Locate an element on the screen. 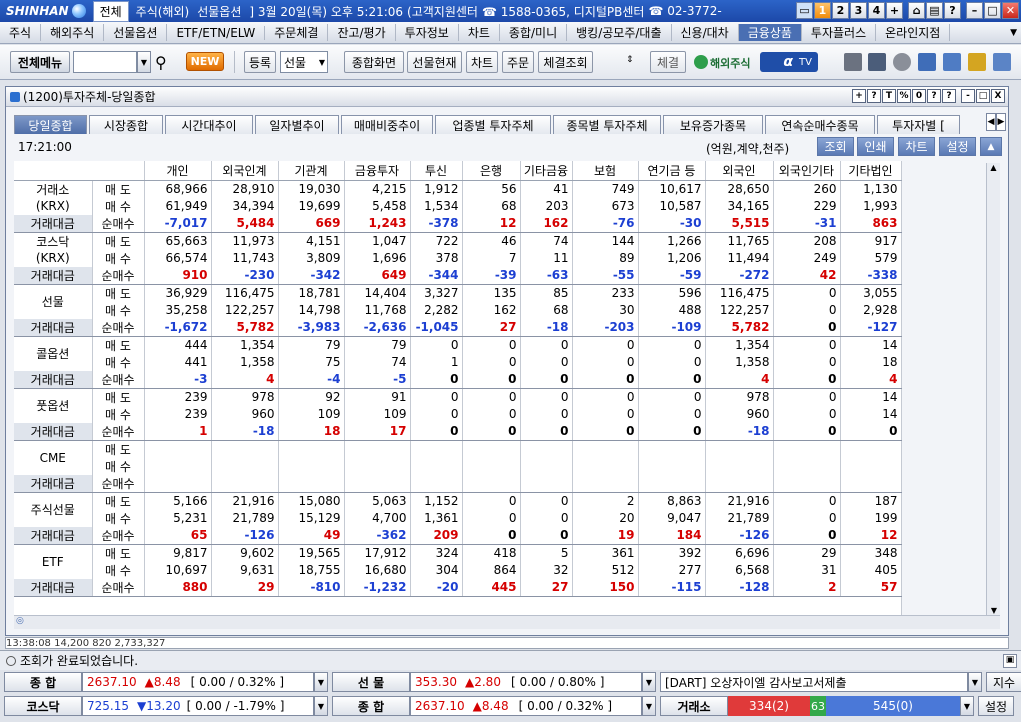 This screenshot has height=722, width=1021. table-cell: 512 is located at coordinates (605, 570).